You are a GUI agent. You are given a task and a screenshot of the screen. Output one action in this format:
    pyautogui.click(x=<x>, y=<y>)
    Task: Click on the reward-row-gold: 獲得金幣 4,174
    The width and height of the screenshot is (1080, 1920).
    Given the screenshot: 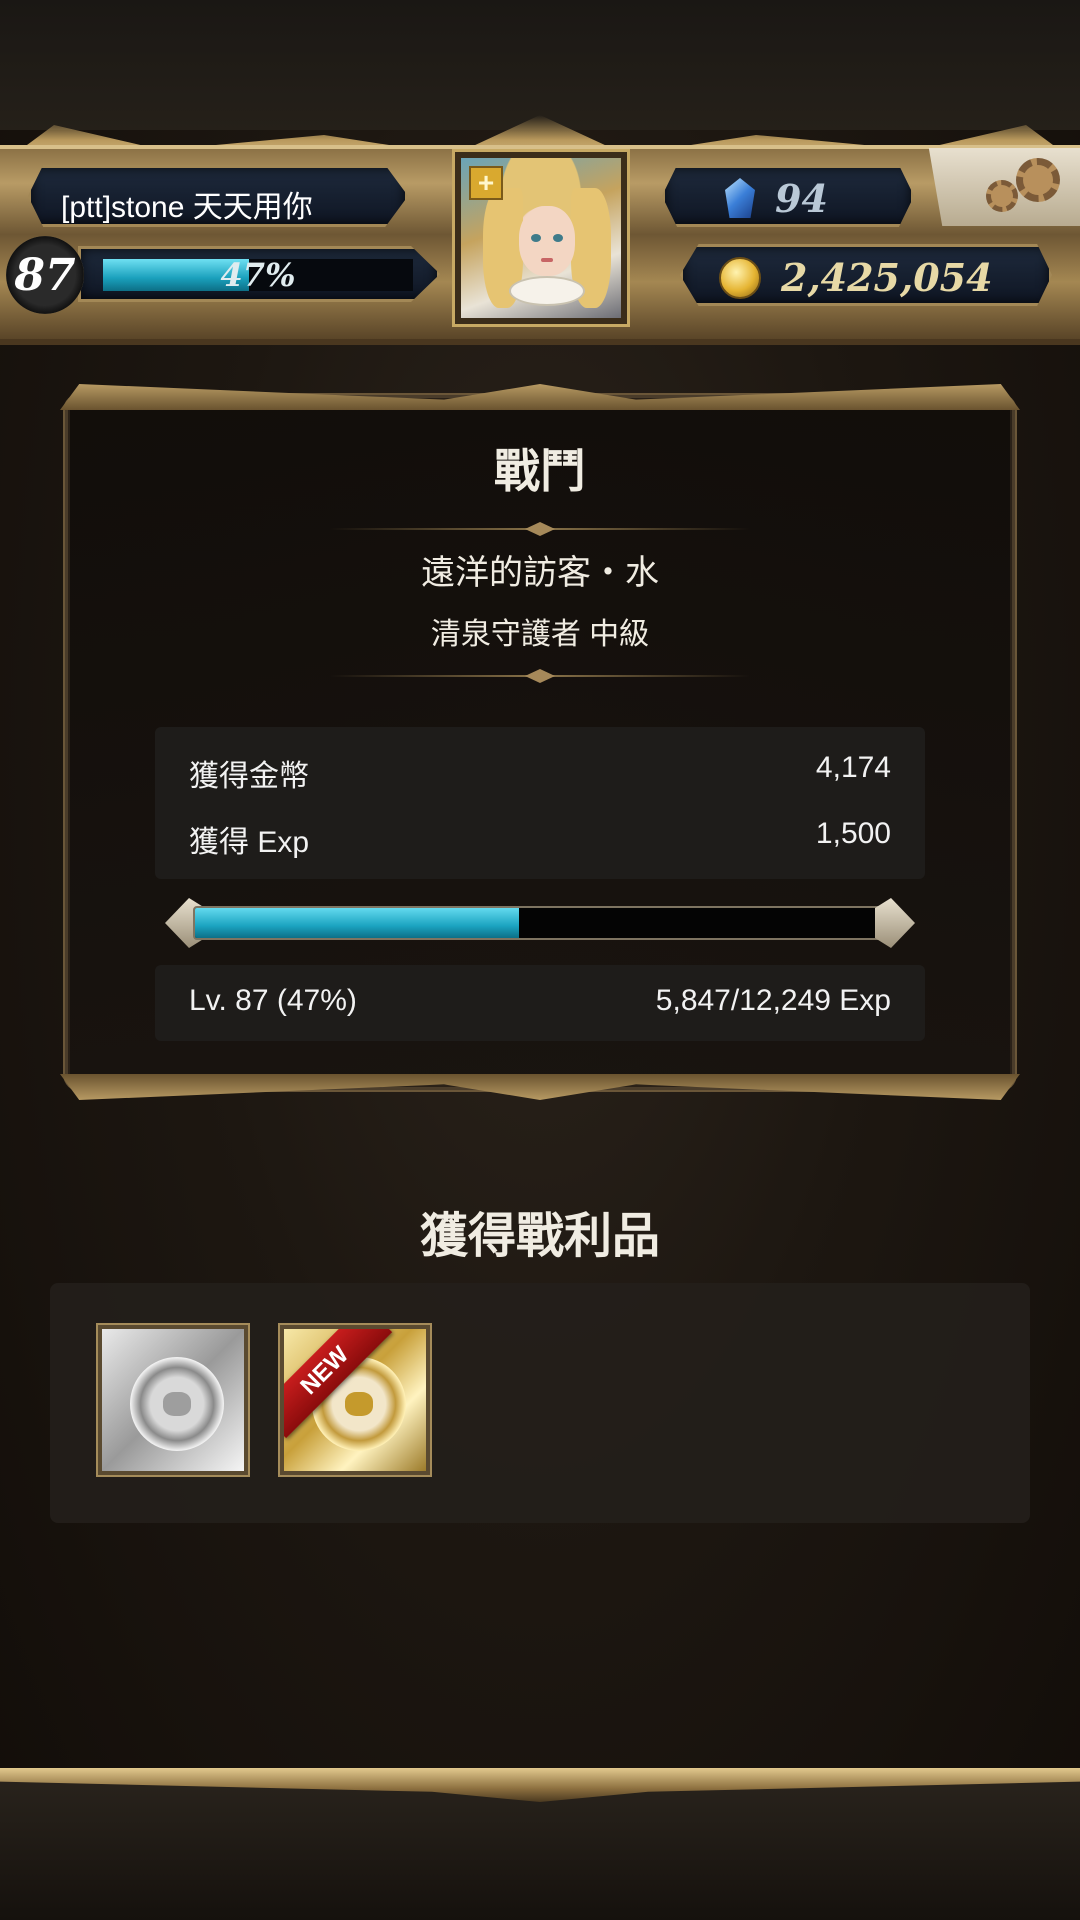 What is the action you would take?
    pyautogui.click(x=540, y=772)
    